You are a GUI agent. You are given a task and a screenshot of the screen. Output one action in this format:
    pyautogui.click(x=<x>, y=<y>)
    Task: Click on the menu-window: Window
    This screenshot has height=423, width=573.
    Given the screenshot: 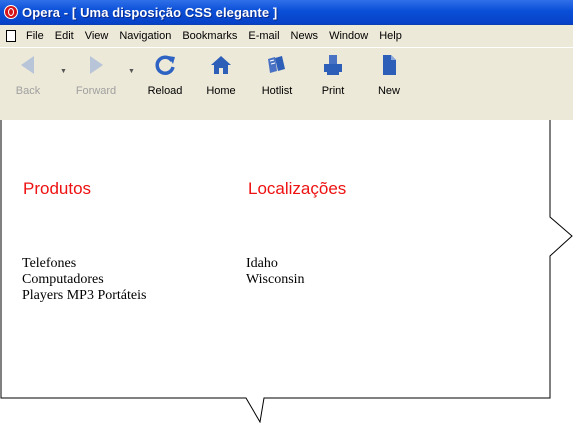 What is the action you would take?
    pyautogui.click(x=348, y=36)
    